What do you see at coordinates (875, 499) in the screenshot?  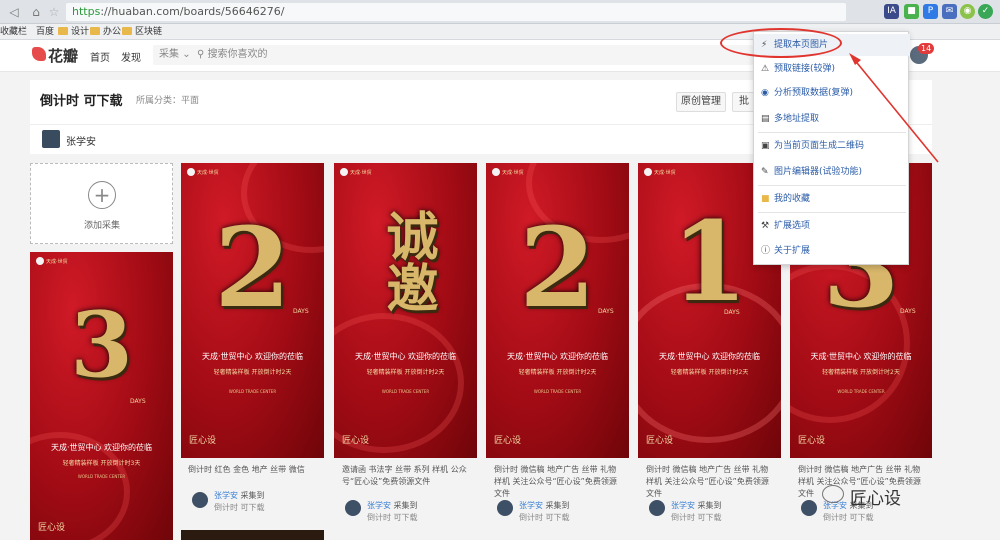 I see `watermark: 匠心设` at bounding box center [875, 499].